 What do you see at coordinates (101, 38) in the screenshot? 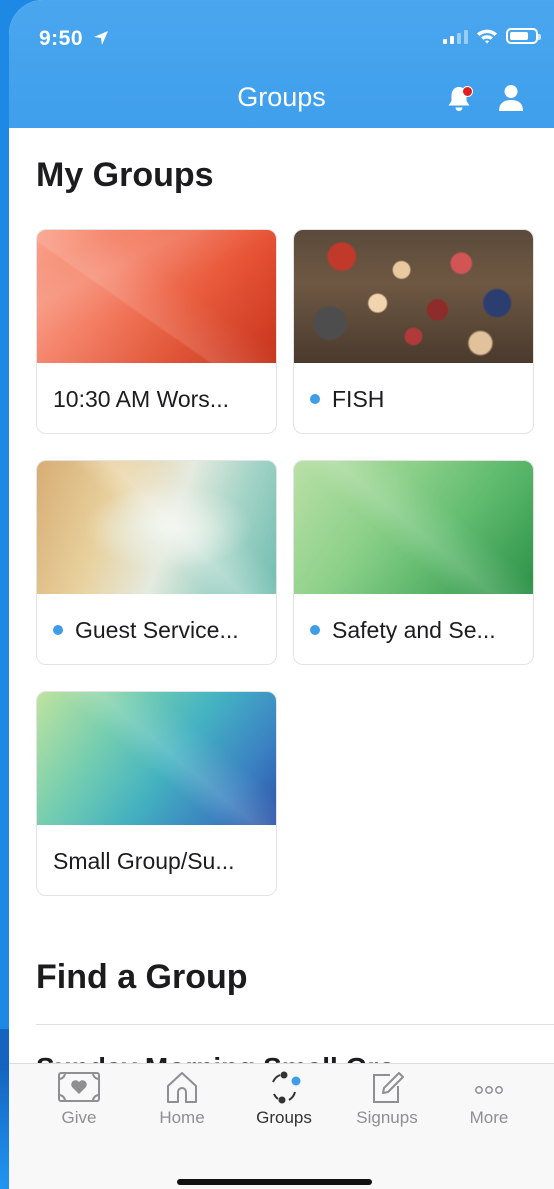
I see `location-arrow-icon` at bounding box center [101, 38].